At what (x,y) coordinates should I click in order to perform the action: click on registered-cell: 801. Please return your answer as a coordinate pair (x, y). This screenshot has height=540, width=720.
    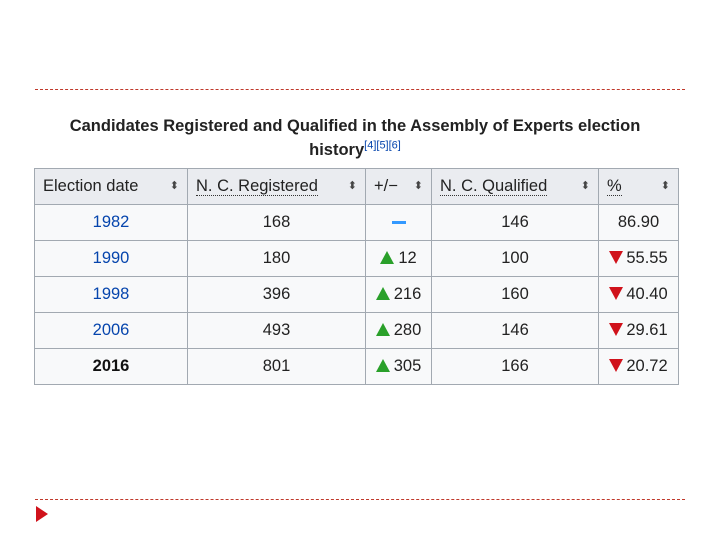
    Looking at the image, I should click on (276, 366).